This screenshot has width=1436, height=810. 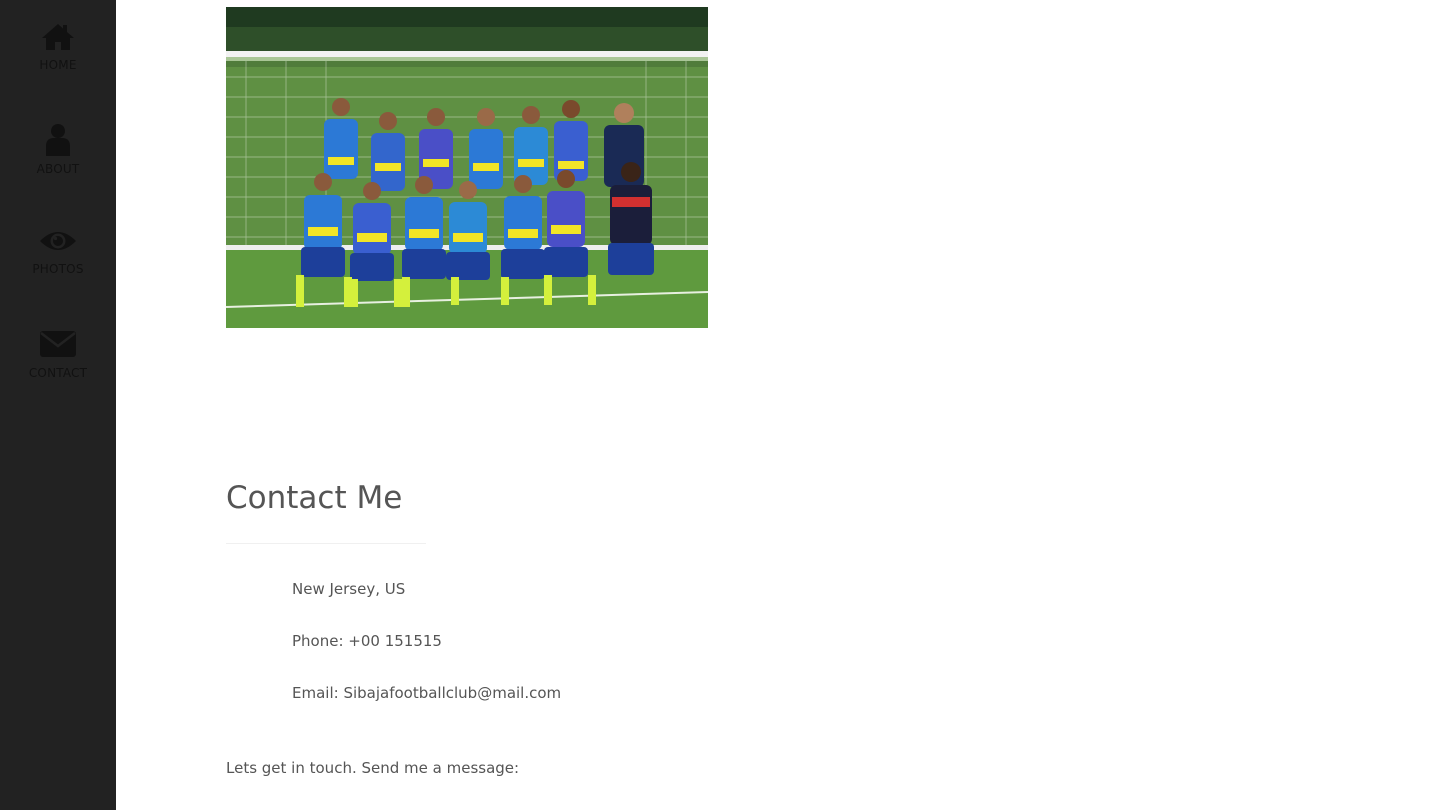 I want to click on envelope-icon, so click(x=58, y=344).